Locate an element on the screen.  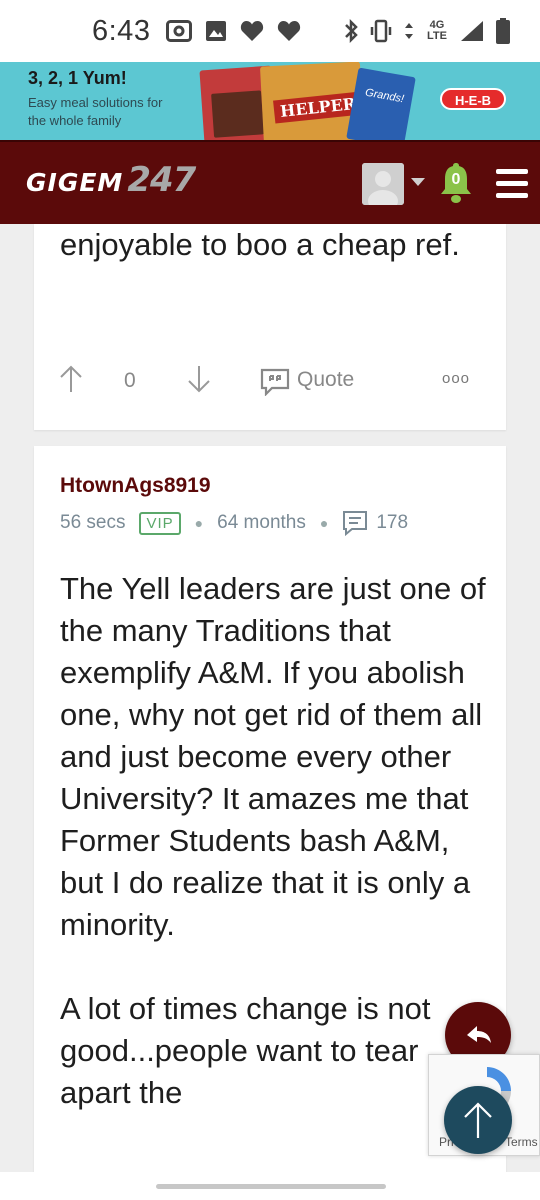
data-arrows-icon is located at coordinates (409, 31).